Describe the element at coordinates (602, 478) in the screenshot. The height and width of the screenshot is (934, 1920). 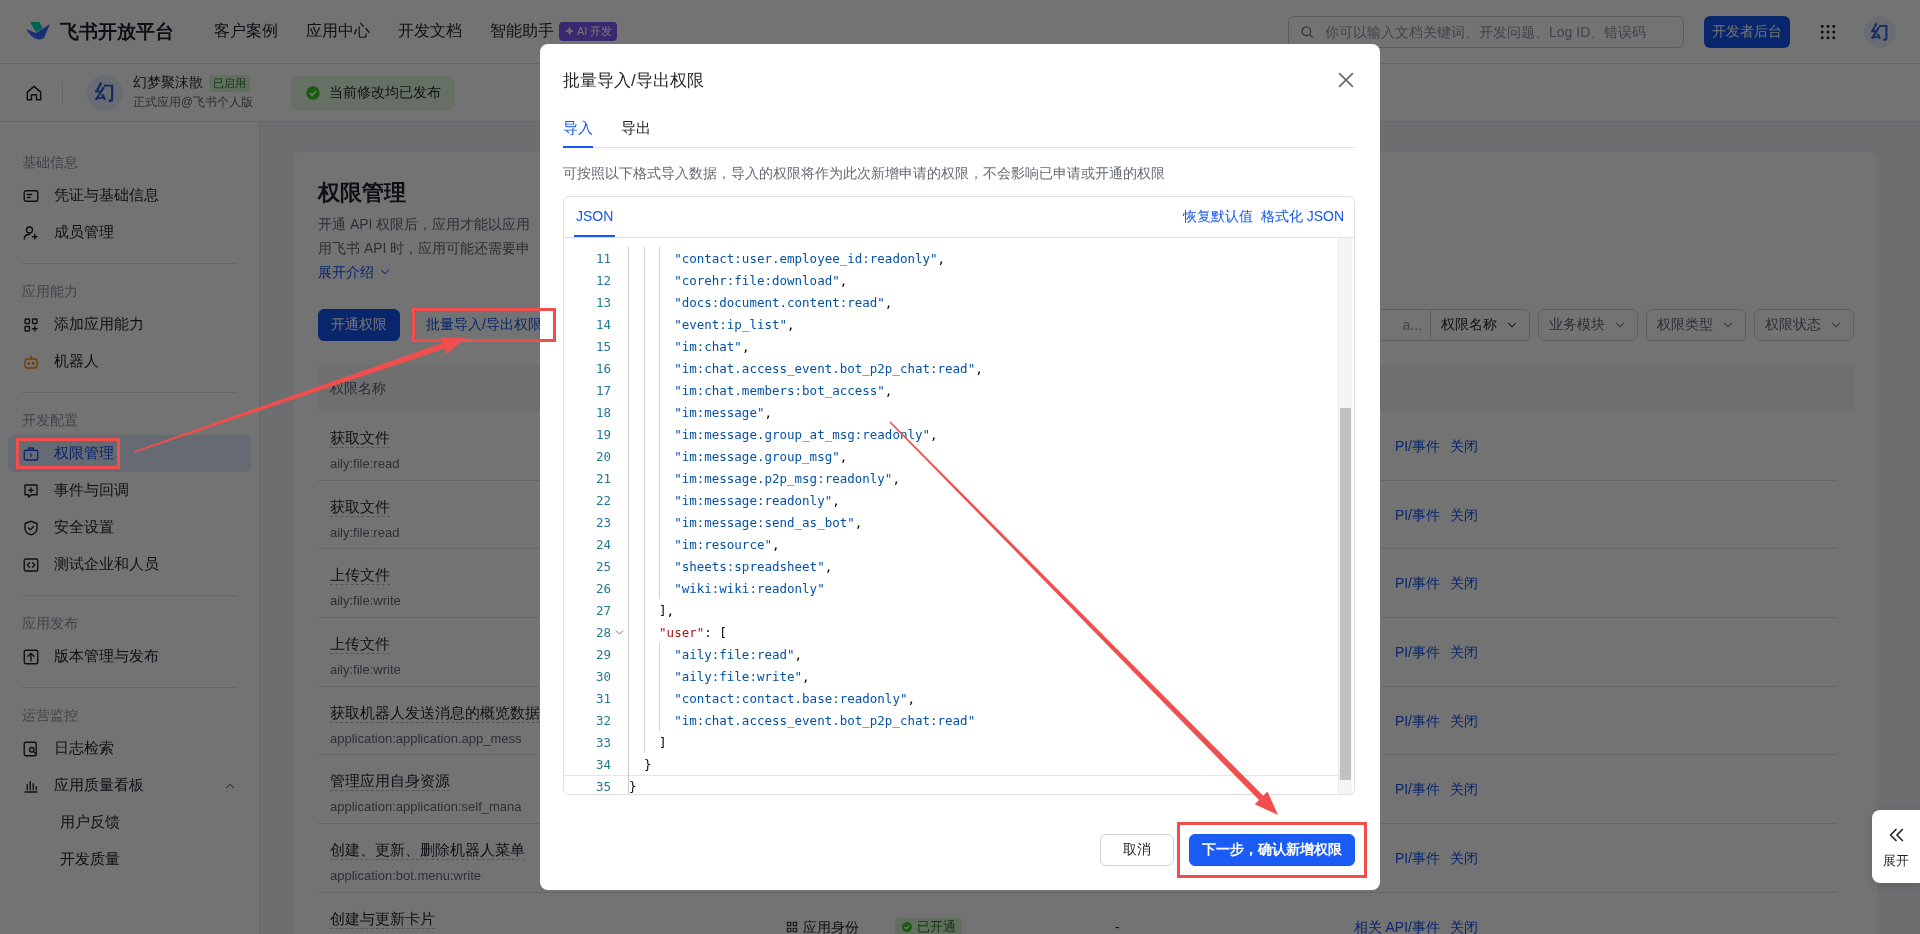
I see `line-number: 21` at that location.